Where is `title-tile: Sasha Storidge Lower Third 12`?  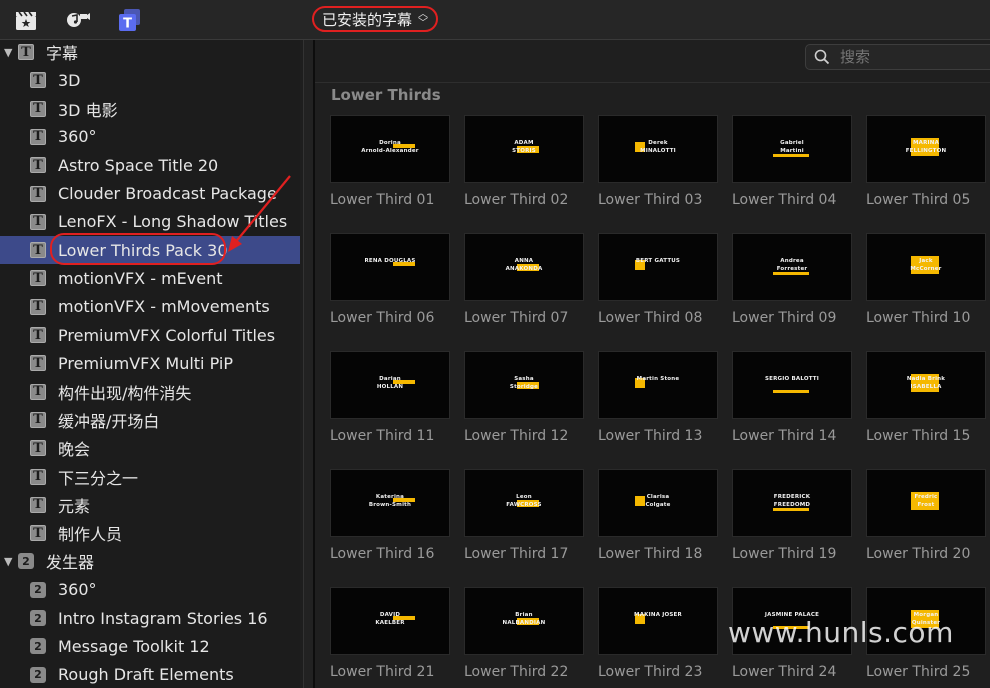
title-tile: Sasha Storidge Lower Third 12 is located at coordinates (524, 397).